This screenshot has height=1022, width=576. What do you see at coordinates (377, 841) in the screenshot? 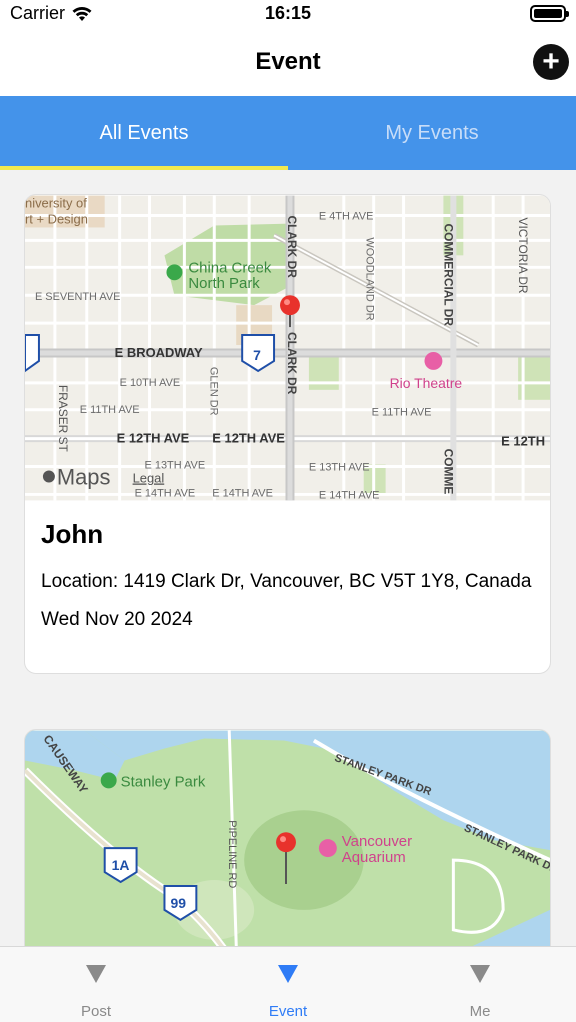
I see `map-label: Vancouver` at bounding box center [377, 841].